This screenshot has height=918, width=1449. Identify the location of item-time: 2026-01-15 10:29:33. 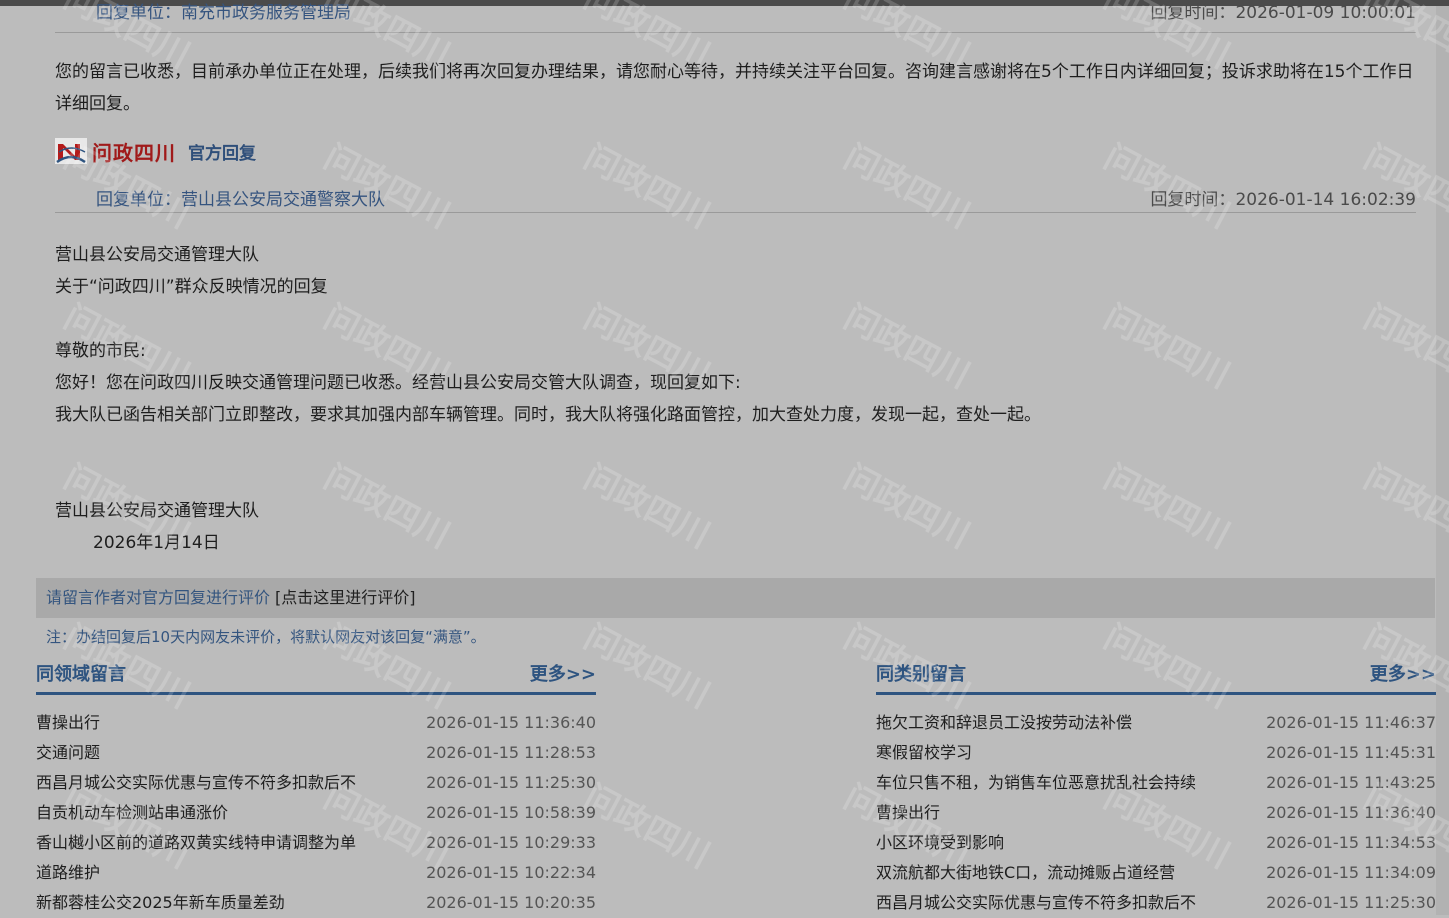
(511, 842).